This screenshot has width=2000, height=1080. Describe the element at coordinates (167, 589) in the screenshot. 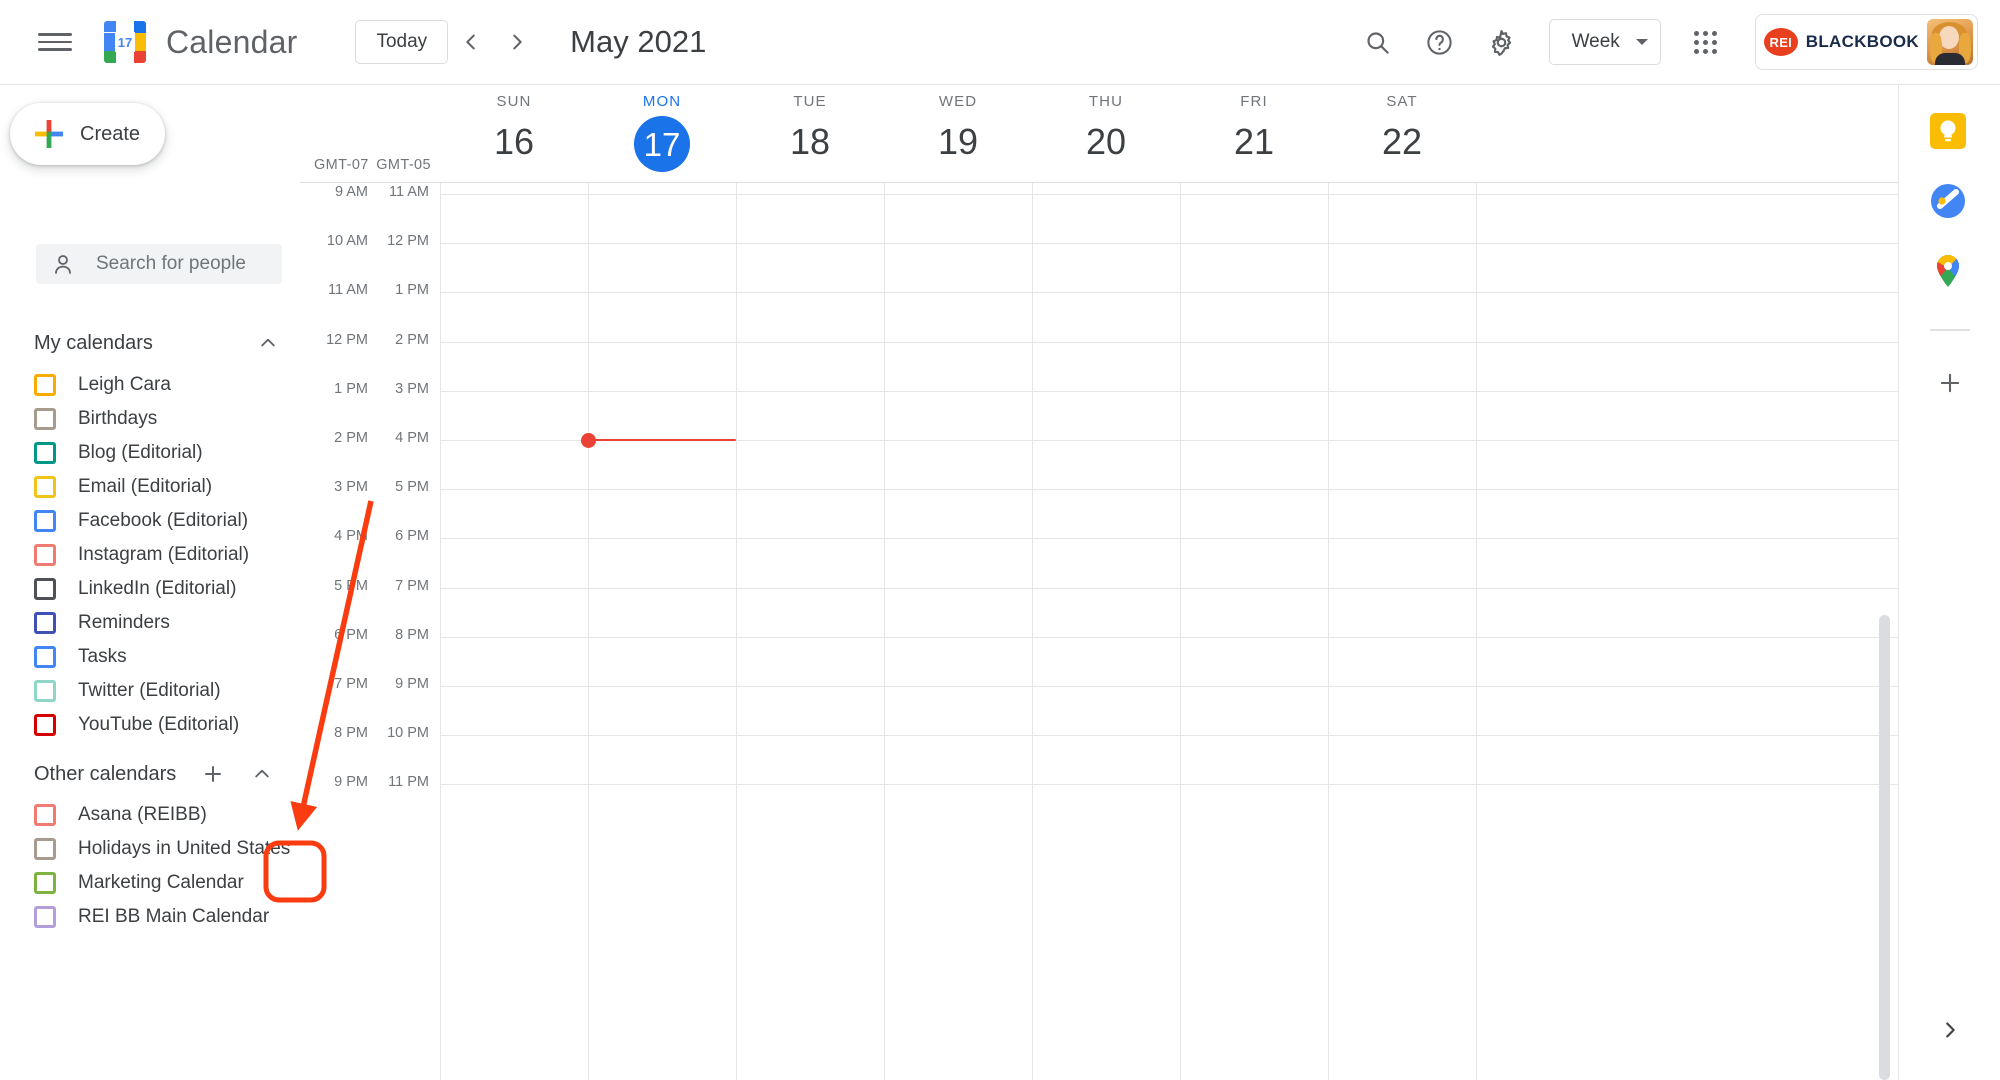

I see `my-calendar-item: LinkedIn (Editorial)` at that location.